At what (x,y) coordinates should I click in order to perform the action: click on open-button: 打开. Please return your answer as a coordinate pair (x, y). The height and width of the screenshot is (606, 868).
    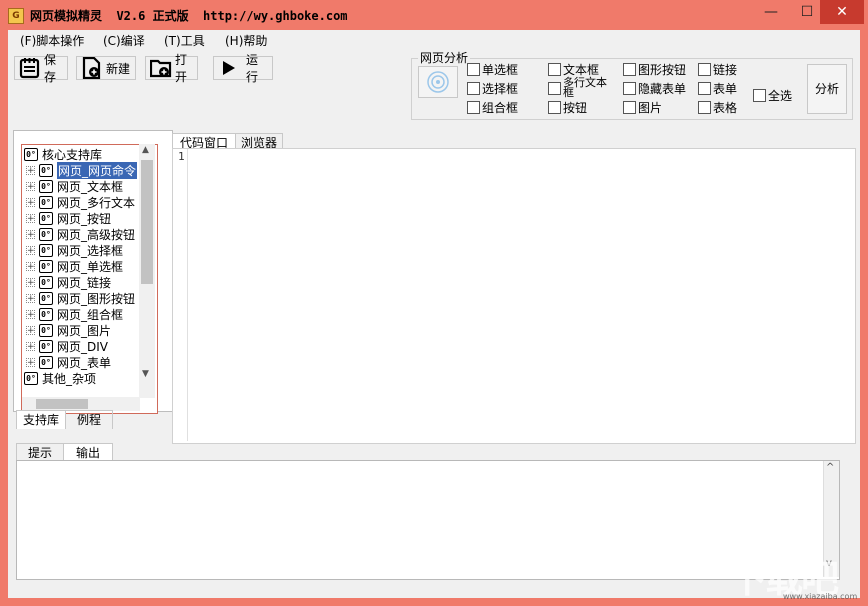
    Looking at the image, I should click on (171, 68).